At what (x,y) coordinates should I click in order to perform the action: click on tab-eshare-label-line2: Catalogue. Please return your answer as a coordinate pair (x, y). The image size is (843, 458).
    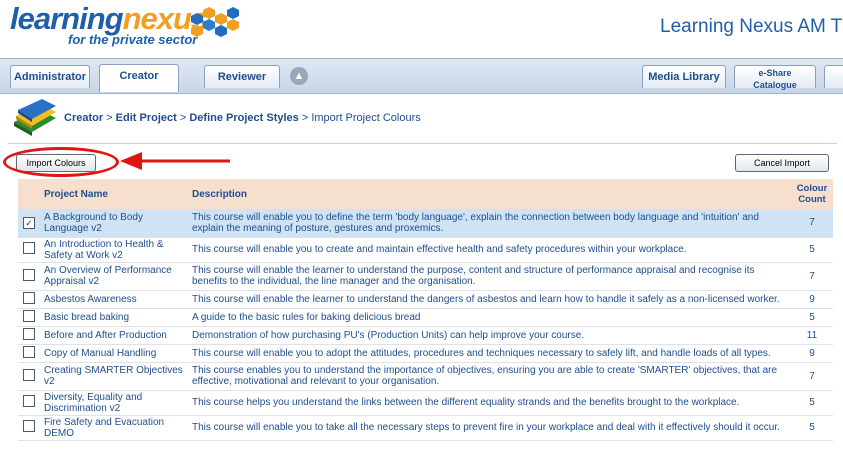
    Looking at the image, I should click on (775, 85).